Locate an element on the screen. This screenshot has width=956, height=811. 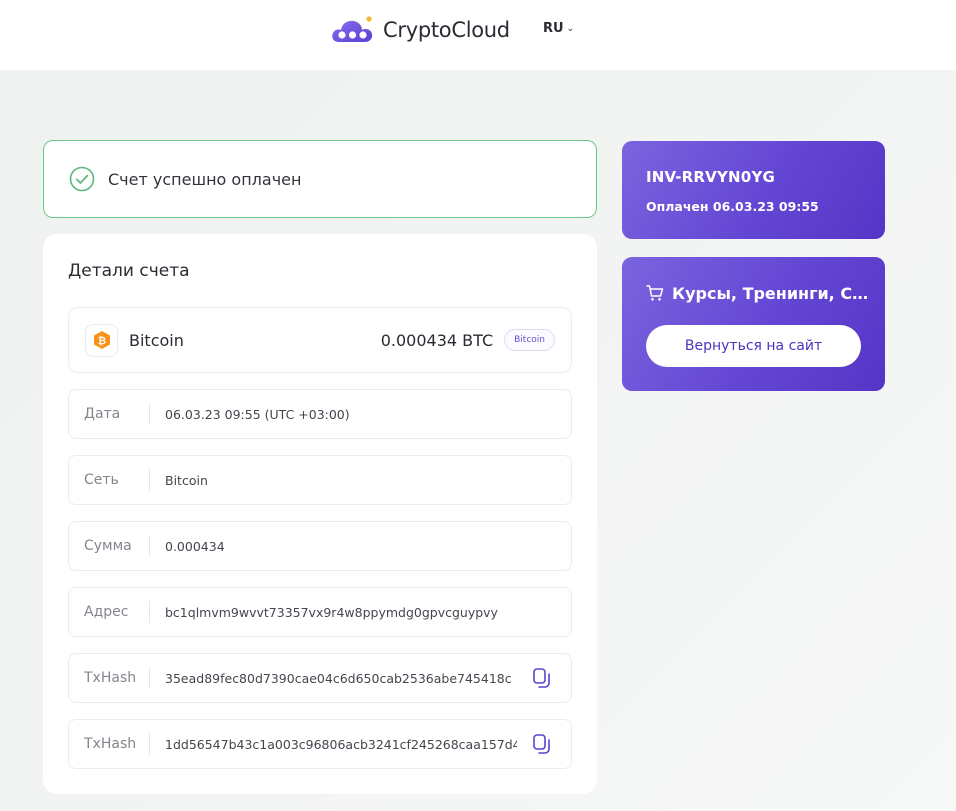
bitcoin-icon: ₿ is located at coordinates (101, 340).